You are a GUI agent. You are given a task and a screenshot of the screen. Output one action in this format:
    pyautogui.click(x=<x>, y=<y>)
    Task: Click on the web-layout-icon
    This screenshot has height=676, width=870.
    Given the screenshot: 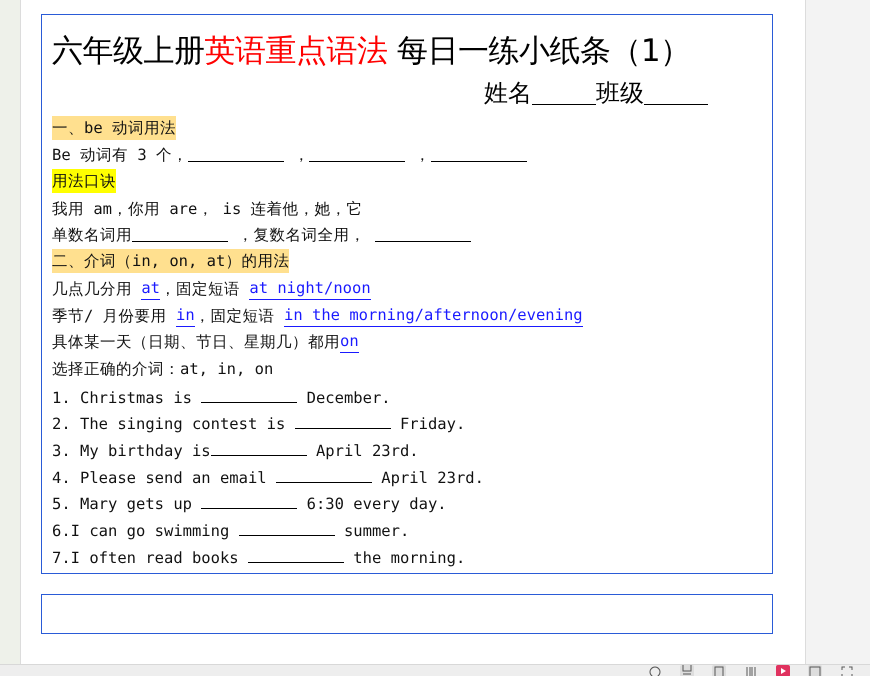 What is the action you would take?
    pyautogui.click(x=815, y=670)
    